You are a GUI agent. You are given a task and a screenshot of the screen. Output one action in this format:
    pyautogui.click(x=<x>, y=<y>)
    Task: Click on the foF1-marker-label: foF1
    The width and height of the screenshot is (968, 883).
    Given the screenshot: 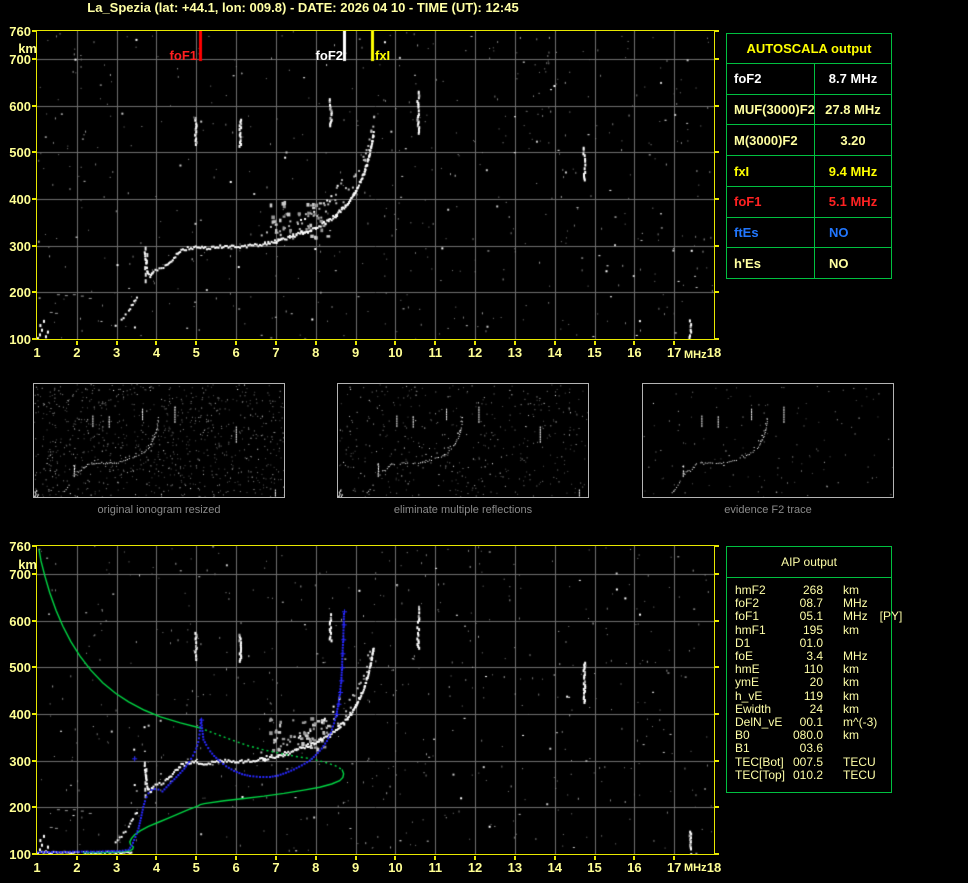 What is the action you would take?
    pyautogui.click(x=183, y=55)
    